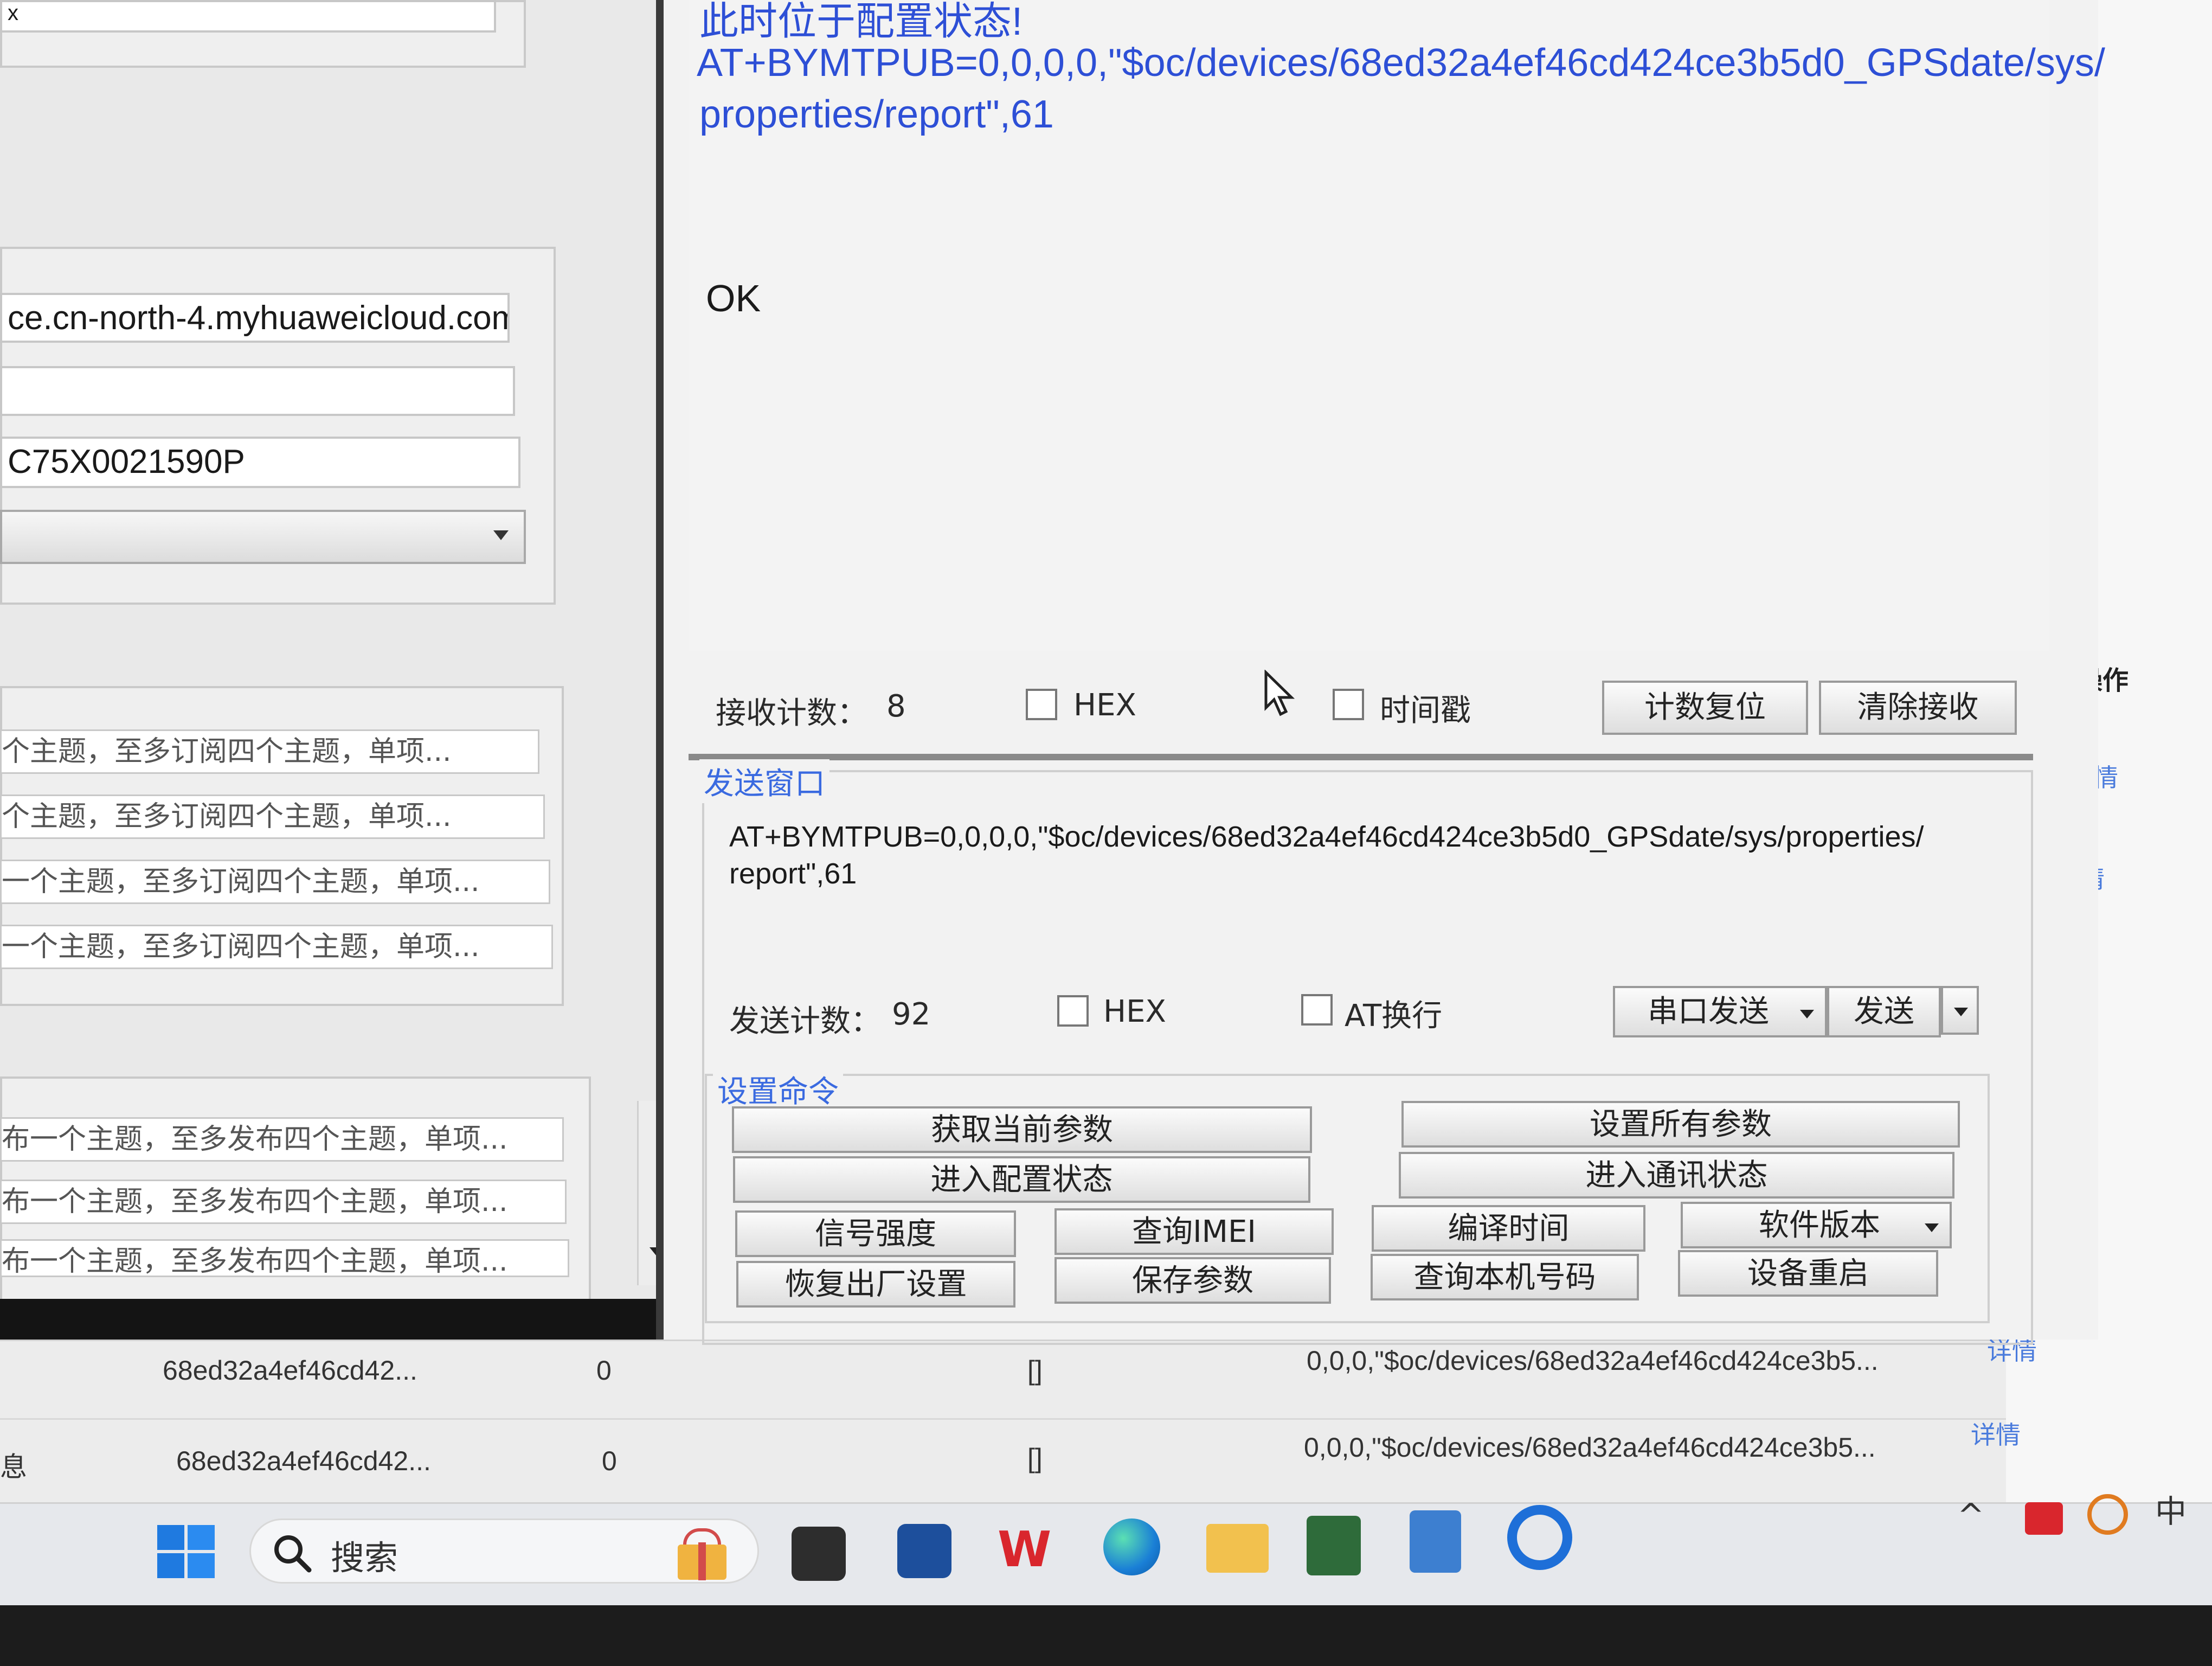  Describe the element at coordinates (1134, 1011) in the screenshot. I see `send-hex-label: HEX` at that location.